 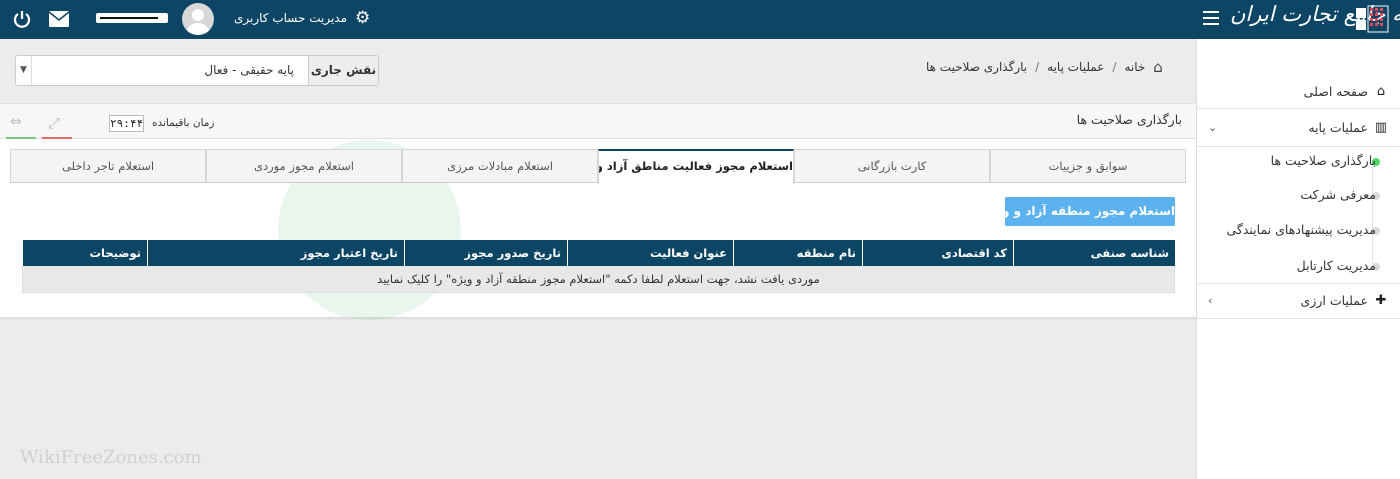 I want to click on tab-border-exchange: استعلام مبادلات مرزی, so click(x=500, y=165).